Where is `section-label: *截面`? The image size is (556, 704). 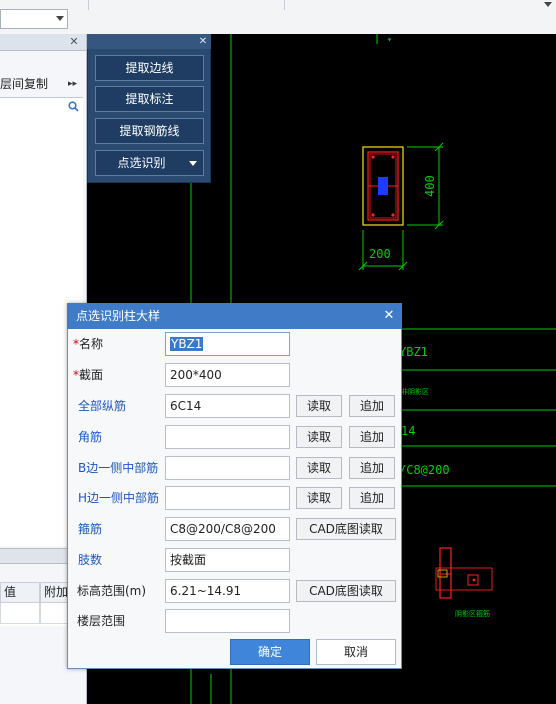 section-label: *截面 is located at coordinates (88, 375).